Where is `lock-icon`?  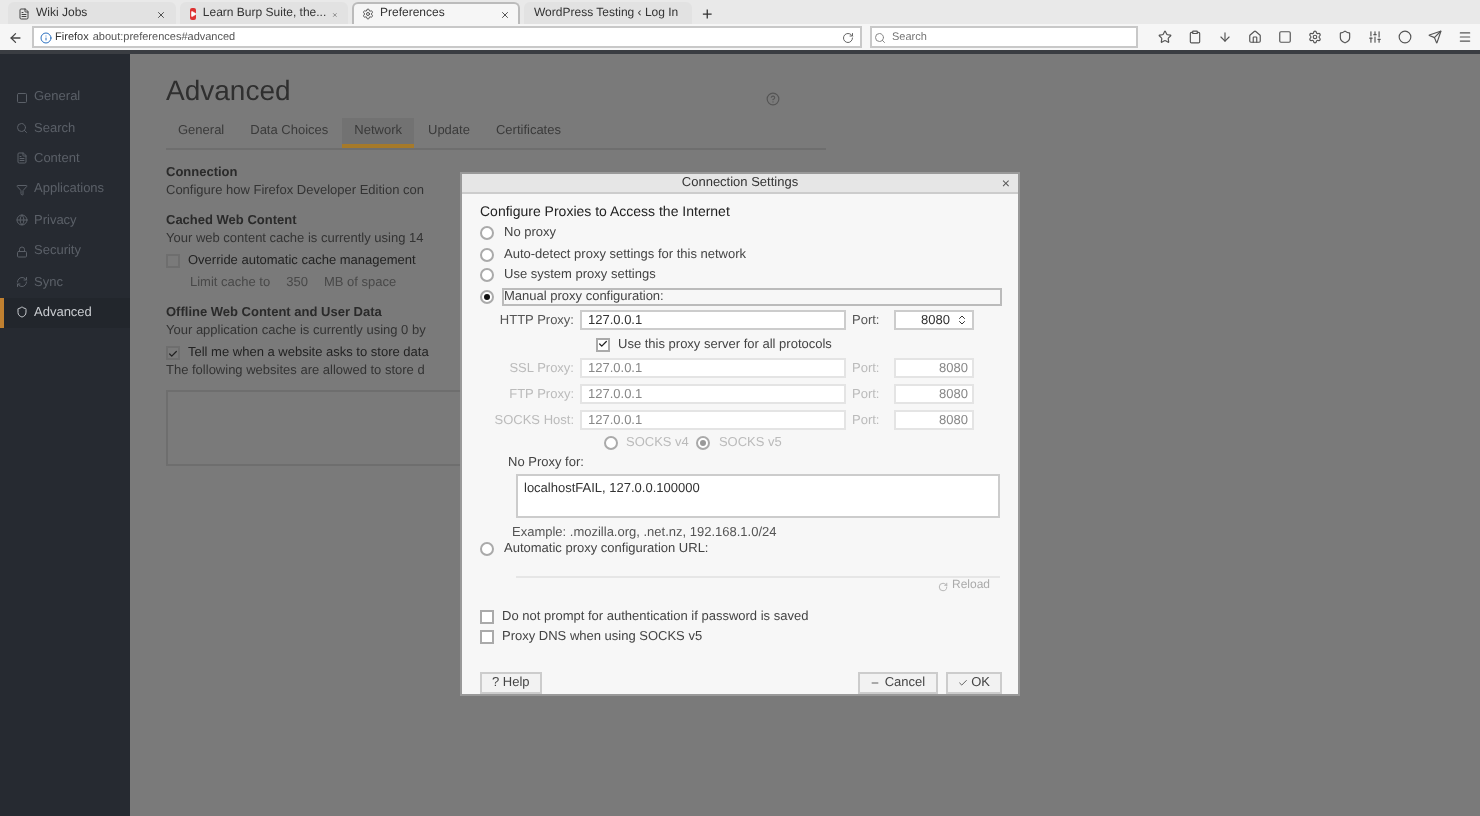
lock-icon is located at coordinates (22, 251).